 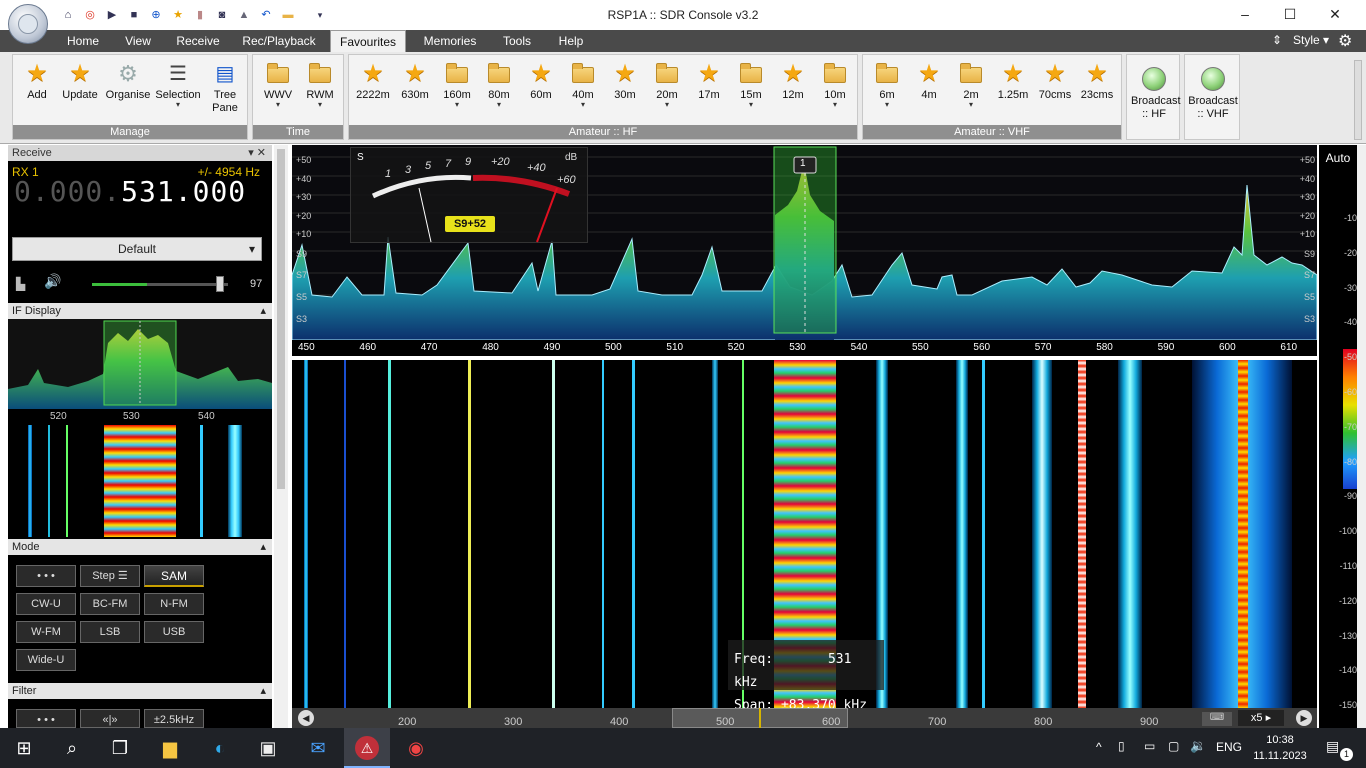 I want to click on ribbon-scrollbar, so click(x=1358, y=100).